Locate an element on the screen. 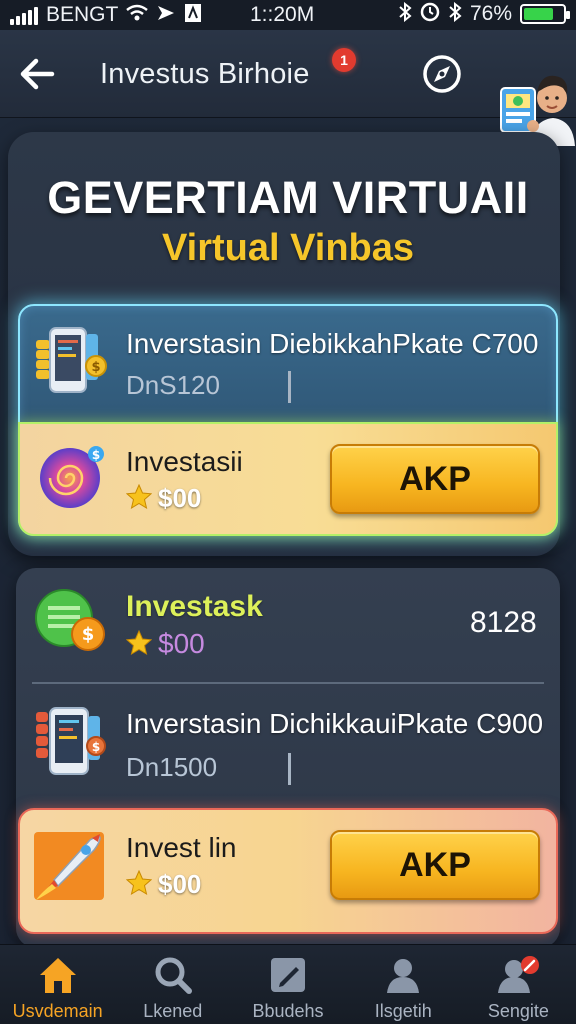 The height and width of the screenshot is (1024, 576). app-header: Investus Birhoie 1 is located at coordinates (288, 88).